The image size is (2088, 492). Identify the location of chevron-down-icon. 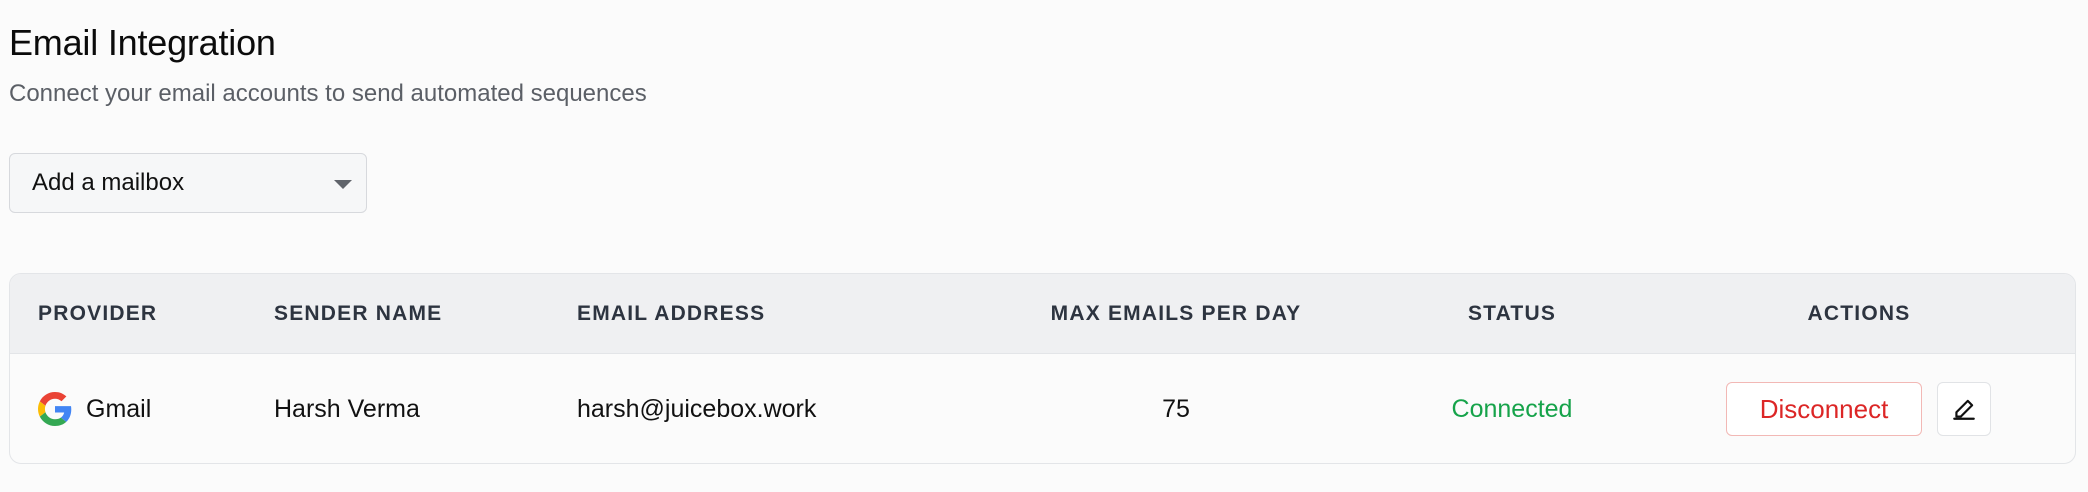
(343, 184).